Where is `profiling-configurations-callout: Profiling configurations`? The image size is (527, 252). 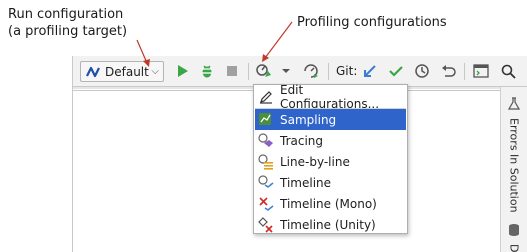
profiling-configurations-callout: Profiling configurations is located at coordinates (372, 22).